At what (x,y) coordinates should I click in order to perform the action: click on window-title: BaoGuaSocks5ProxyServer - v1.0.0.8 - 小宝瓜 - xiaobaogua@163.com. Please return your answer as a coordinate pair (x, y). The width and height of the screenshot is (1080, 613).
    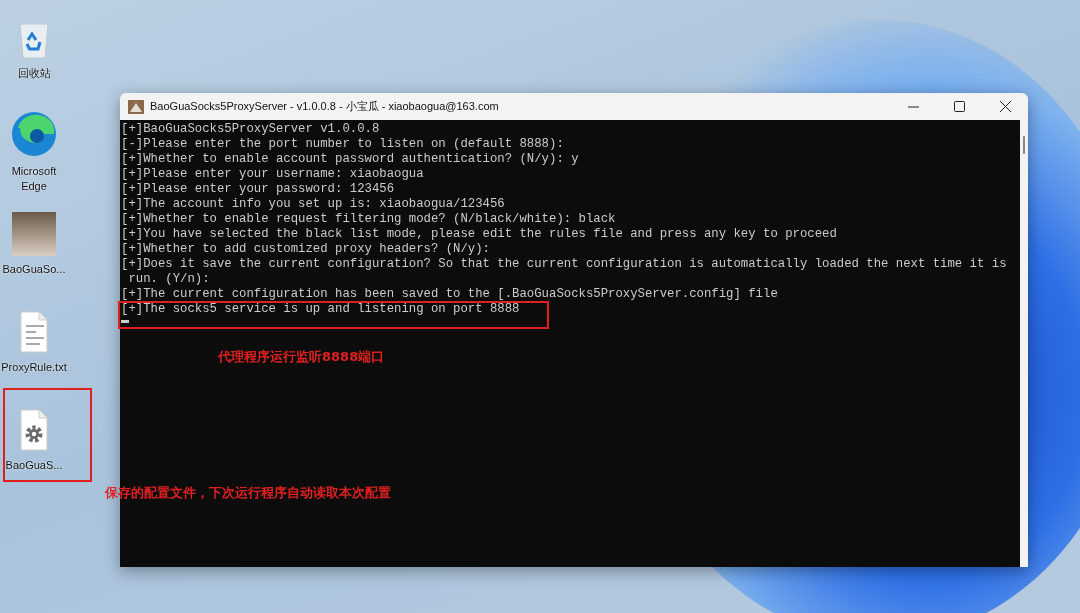
    Looking at the image, I should click on (325, 106).